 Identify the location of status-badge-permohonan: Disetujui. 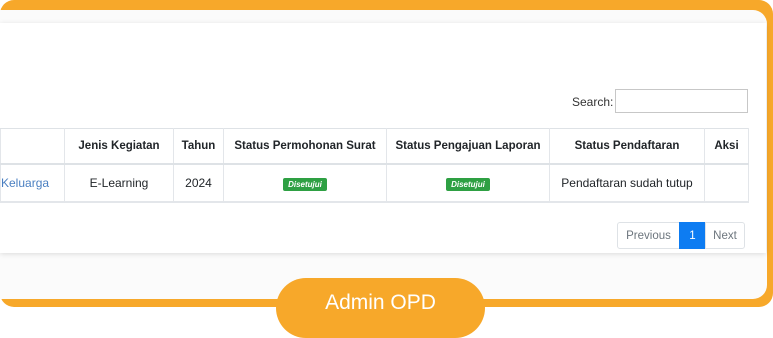
(305, 184).